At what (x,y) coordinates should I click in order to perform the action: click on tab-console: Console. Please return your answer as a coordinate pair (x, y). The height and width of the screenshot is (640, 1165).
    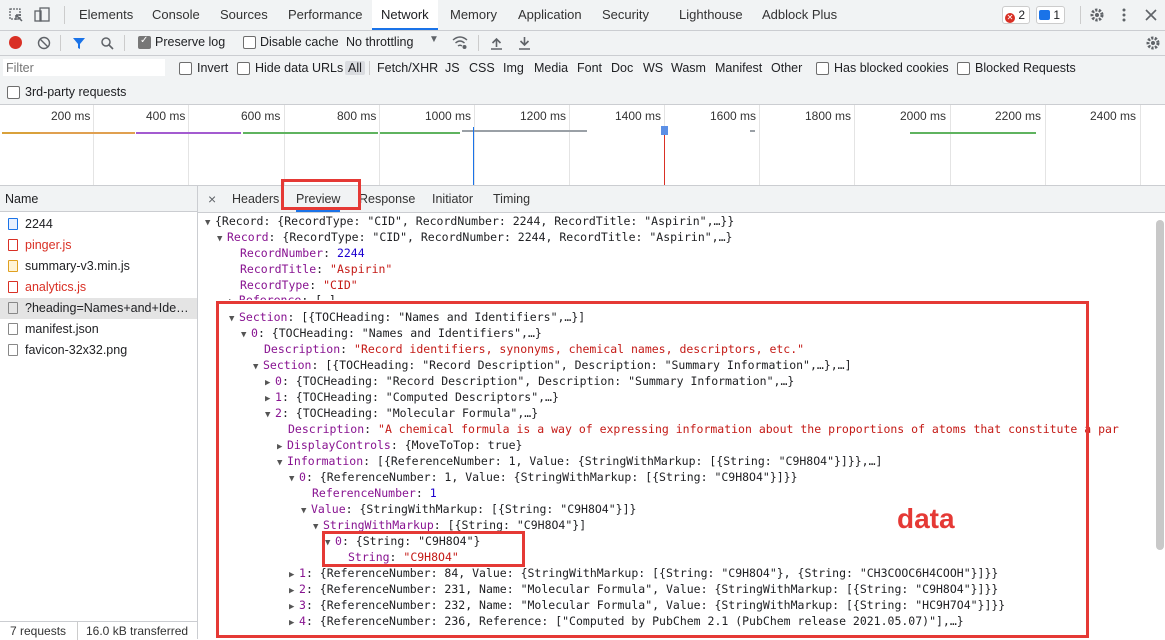
    Looking at the image, I should click on (176, 15).